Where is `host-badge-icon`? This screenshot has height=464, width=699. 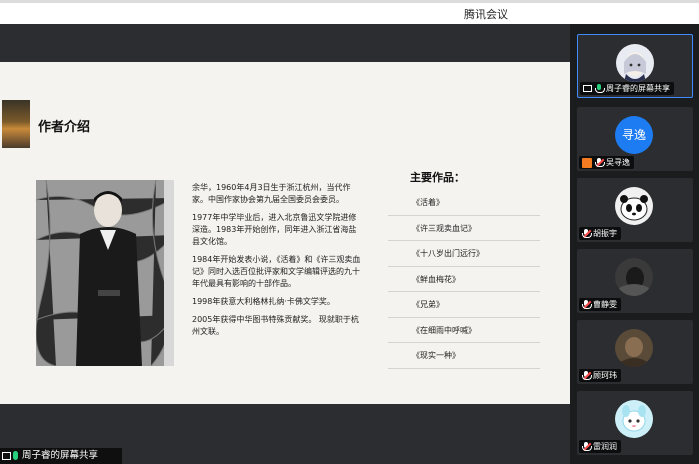 host-badge-icon is located at coordinates (587, 162).